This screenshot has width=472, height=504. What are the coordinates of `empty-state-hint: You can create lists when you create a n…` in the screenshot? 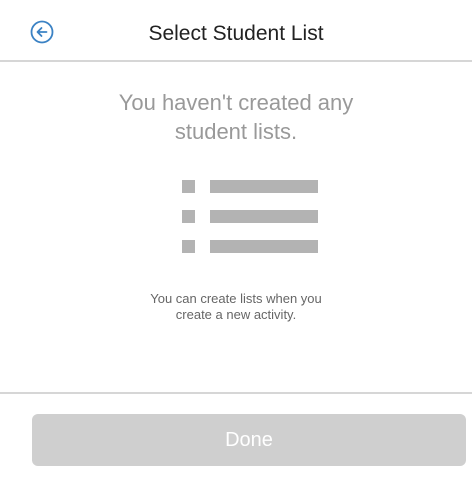 It's located at (236, 306).